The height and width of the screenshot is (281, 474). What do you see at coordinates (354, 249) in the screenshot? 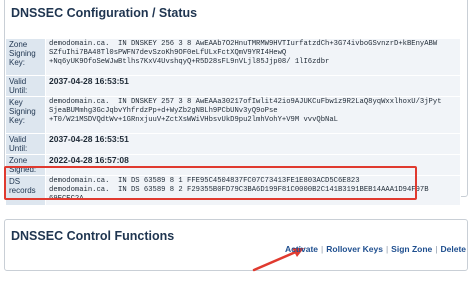
I see `rollover-keys-link: Rollover Keys` at bounding box center [354, 249].